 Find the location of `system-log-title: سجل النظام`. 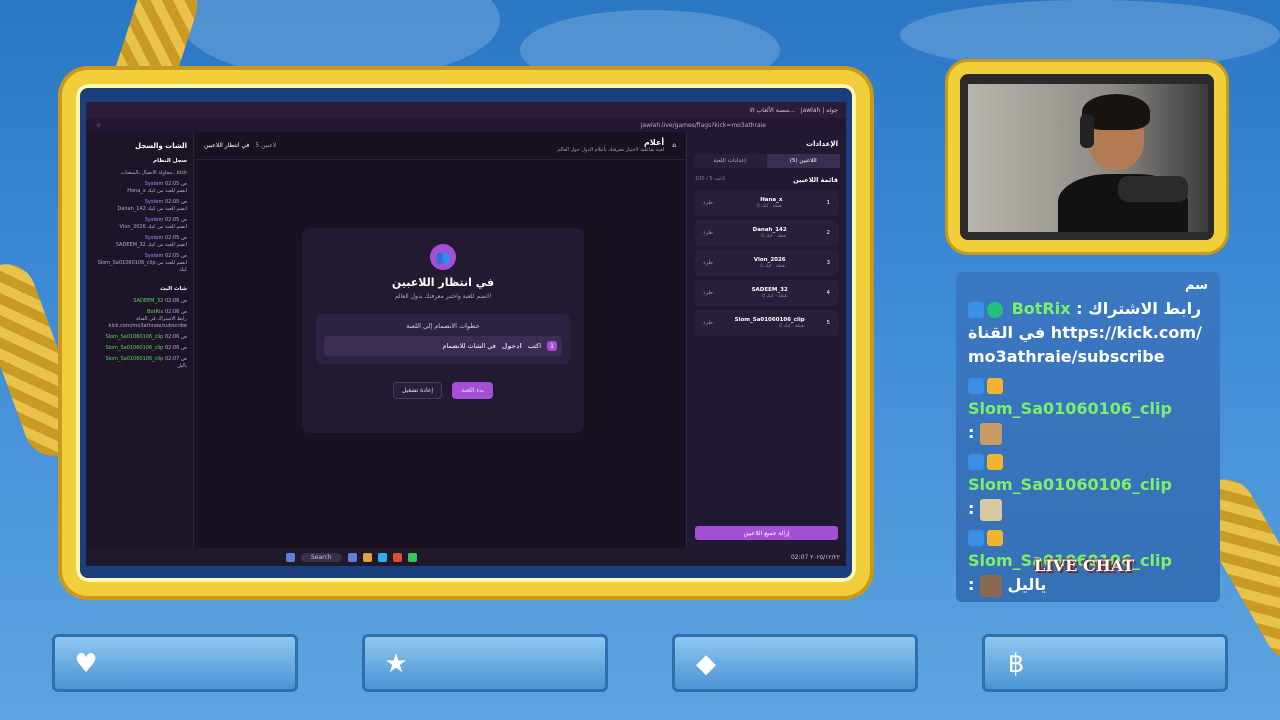

system-log-title: سجل النظام is located at coordinates (170, 161).